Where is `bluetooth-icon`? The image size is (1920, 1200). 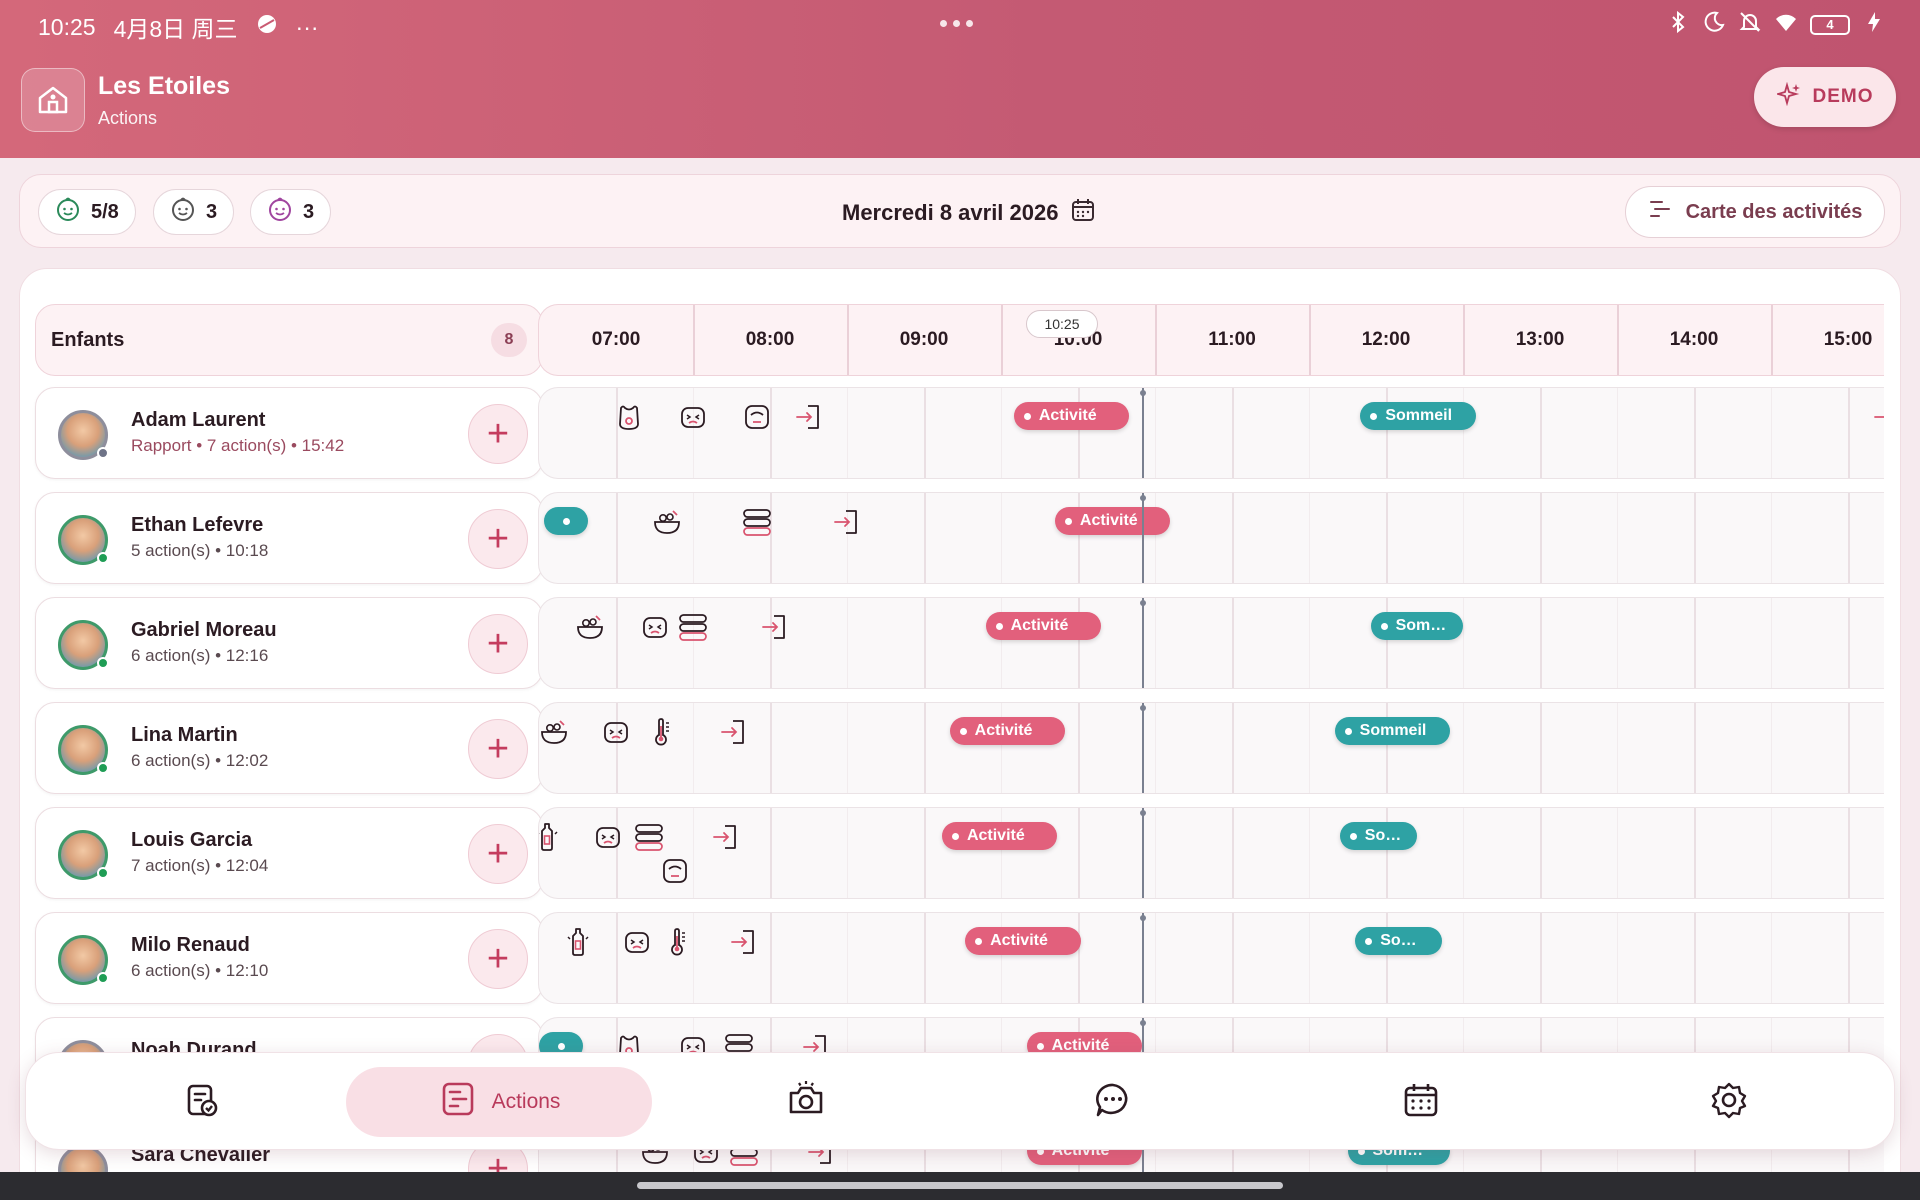
bluetooth-icon is located at coordinates (1678, 24).